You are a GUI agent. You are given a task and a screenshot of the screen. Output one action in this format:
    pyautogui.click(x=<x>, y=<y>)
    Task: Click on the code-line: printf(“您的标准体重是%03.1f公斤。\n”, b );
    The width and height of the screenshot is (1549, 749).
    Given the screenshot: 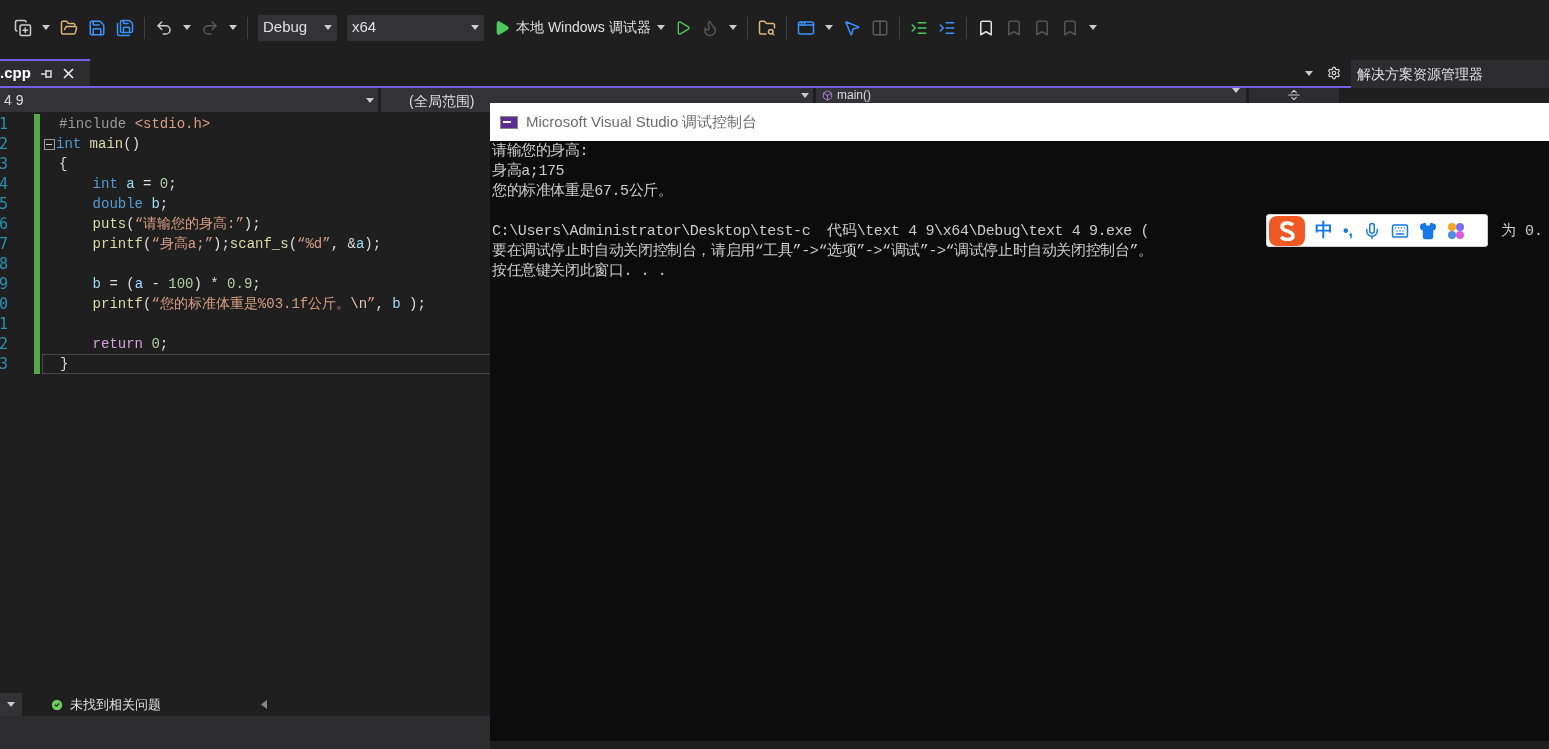 What is the action you would take?
    pyautogui.click(x=258, y=304)
    